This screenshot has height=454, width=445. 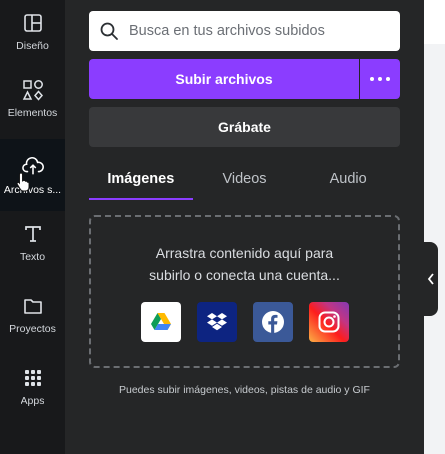 I want to click on upload-files-button: Subir archivos, so click(x=224, y=79).